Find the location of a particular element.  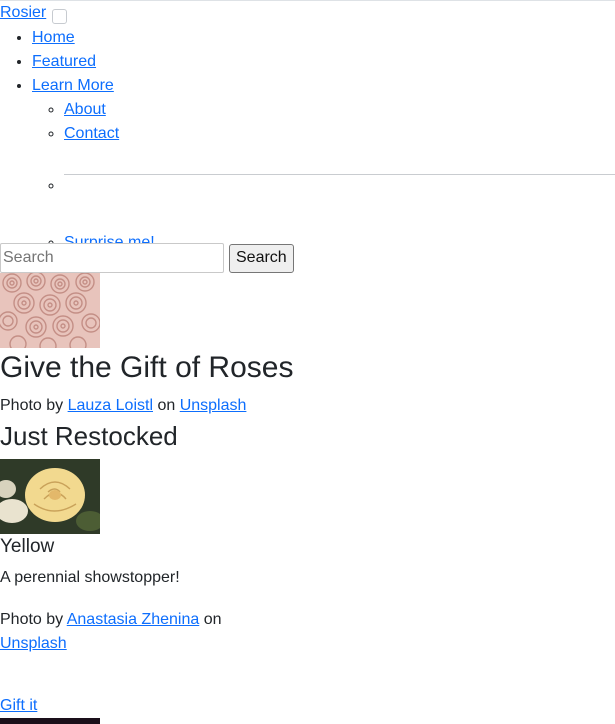

card-photo-credit: Photo by Anastasia Zhenina on Unsplash is located at coordinates (120, 632).